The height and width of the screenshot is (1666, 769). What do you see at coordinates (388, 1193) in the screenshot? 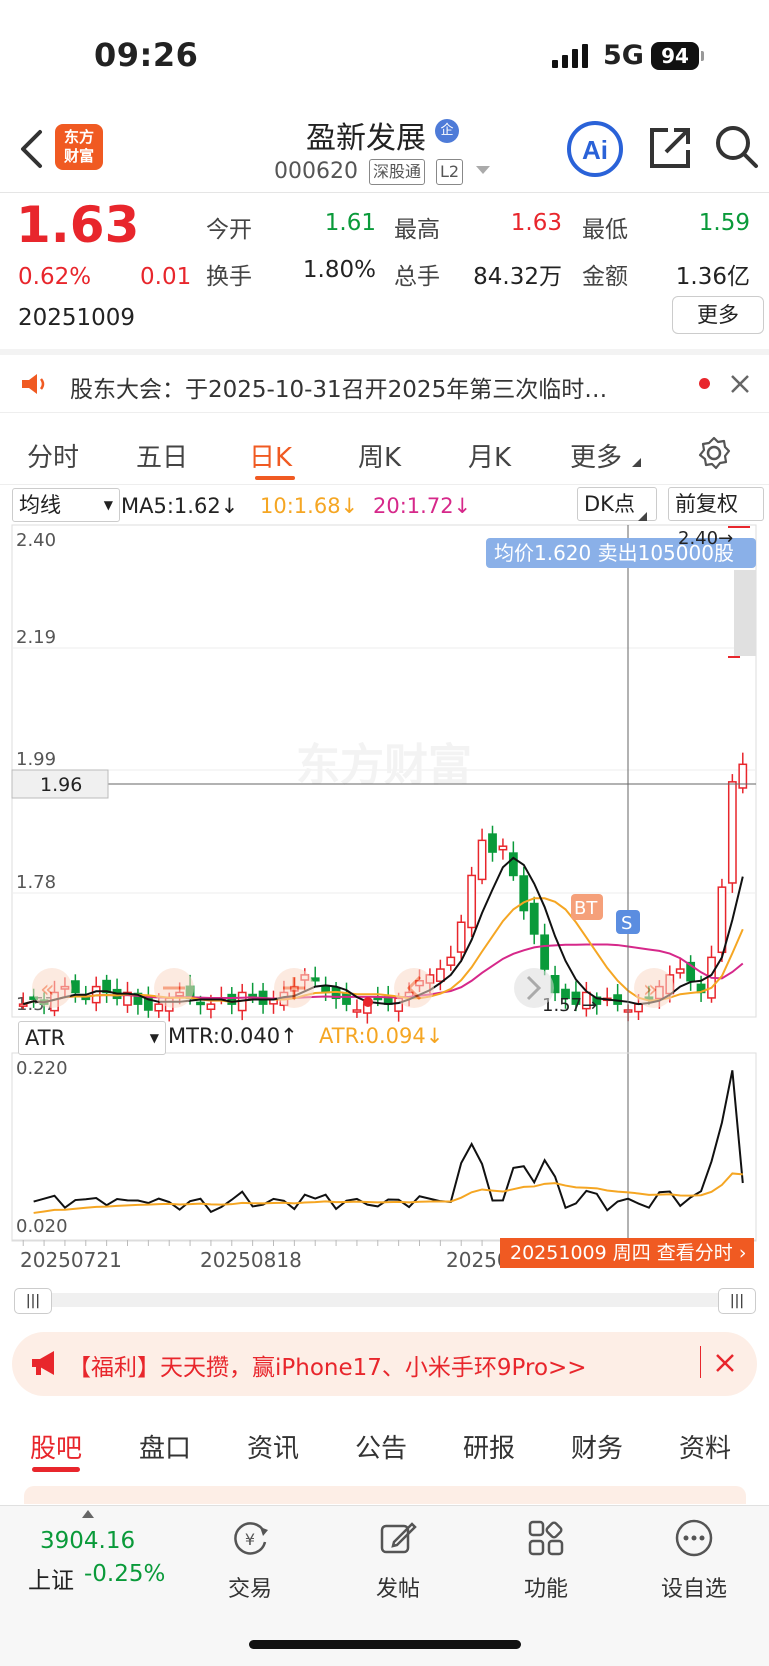
I see `atr-line` at bounding box center [388, 1193].